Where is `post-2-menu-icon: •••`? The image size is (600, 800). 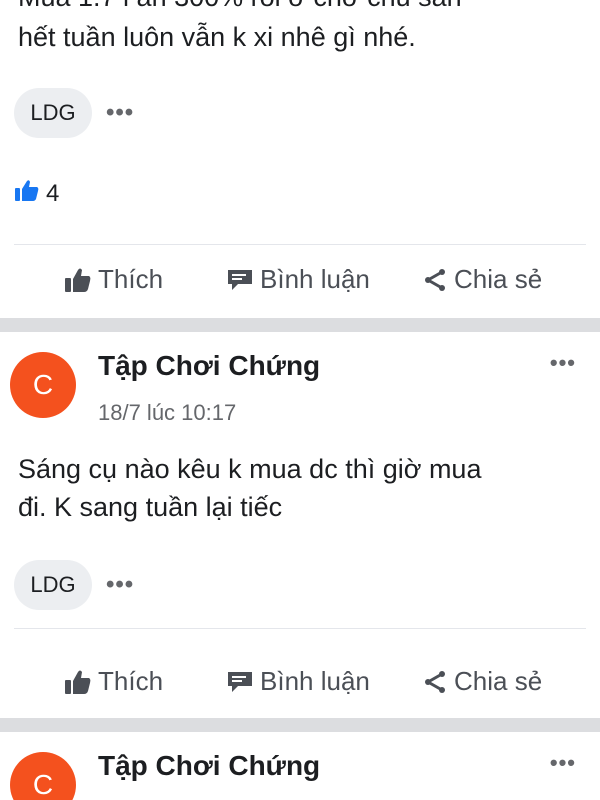
post-2-menu-icon: ••• is located at coordinates (563, 363).